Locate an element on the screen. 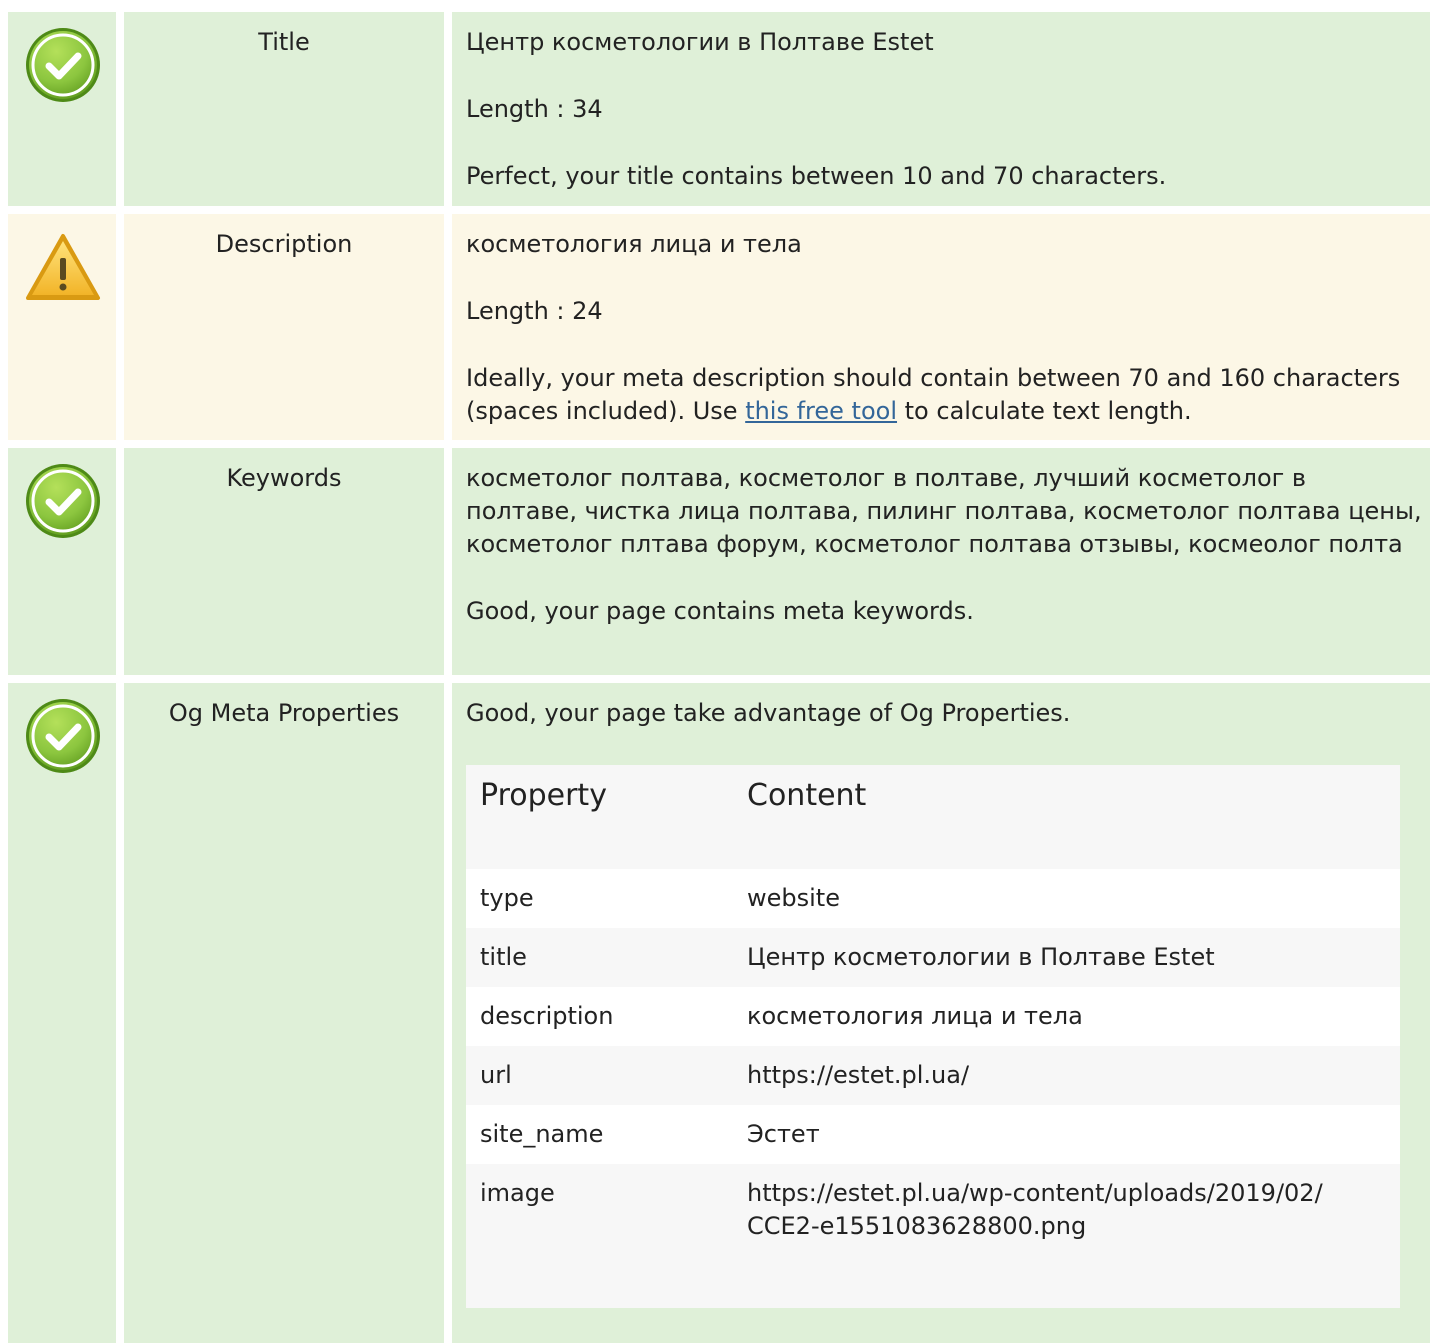 This screenshot has width=1430, height=1343. content-cell: https://estet.pl.ua/ is located at coordinates (858, 1075).